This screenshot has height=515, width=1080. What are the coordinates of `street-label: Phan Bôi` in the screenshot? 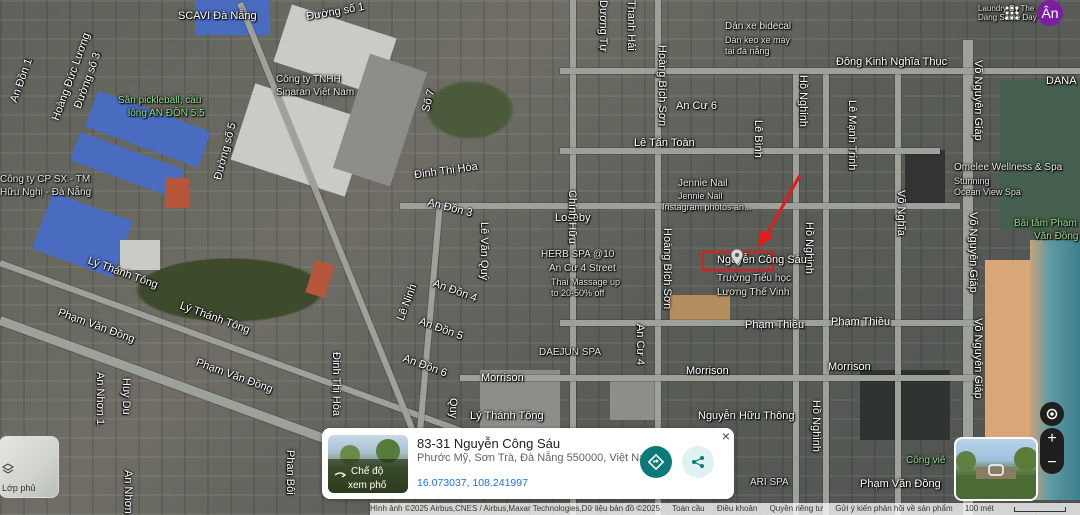 It's located at (290, 472).